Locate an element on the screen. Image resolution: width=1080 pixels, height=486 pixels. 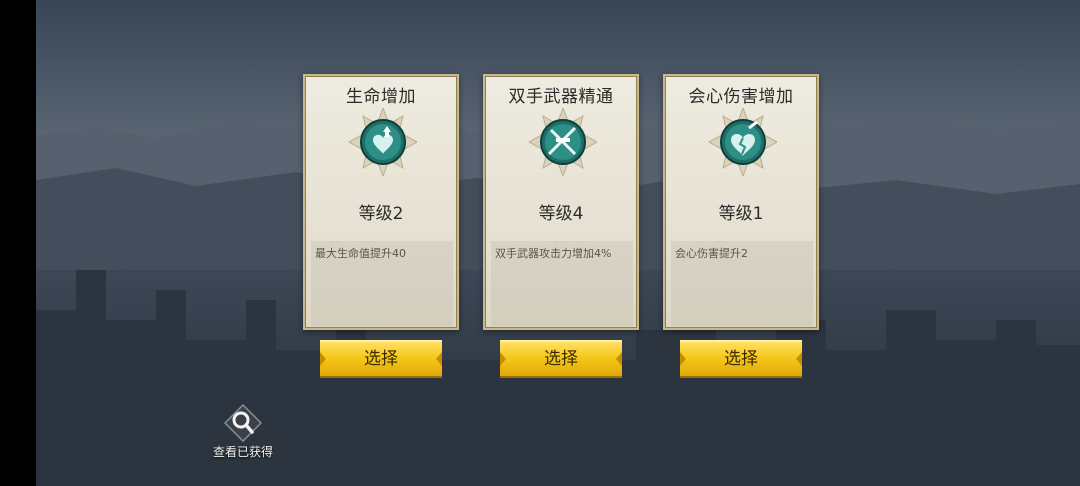
select-button-3: 选择 is located at coordinates (741, 359).